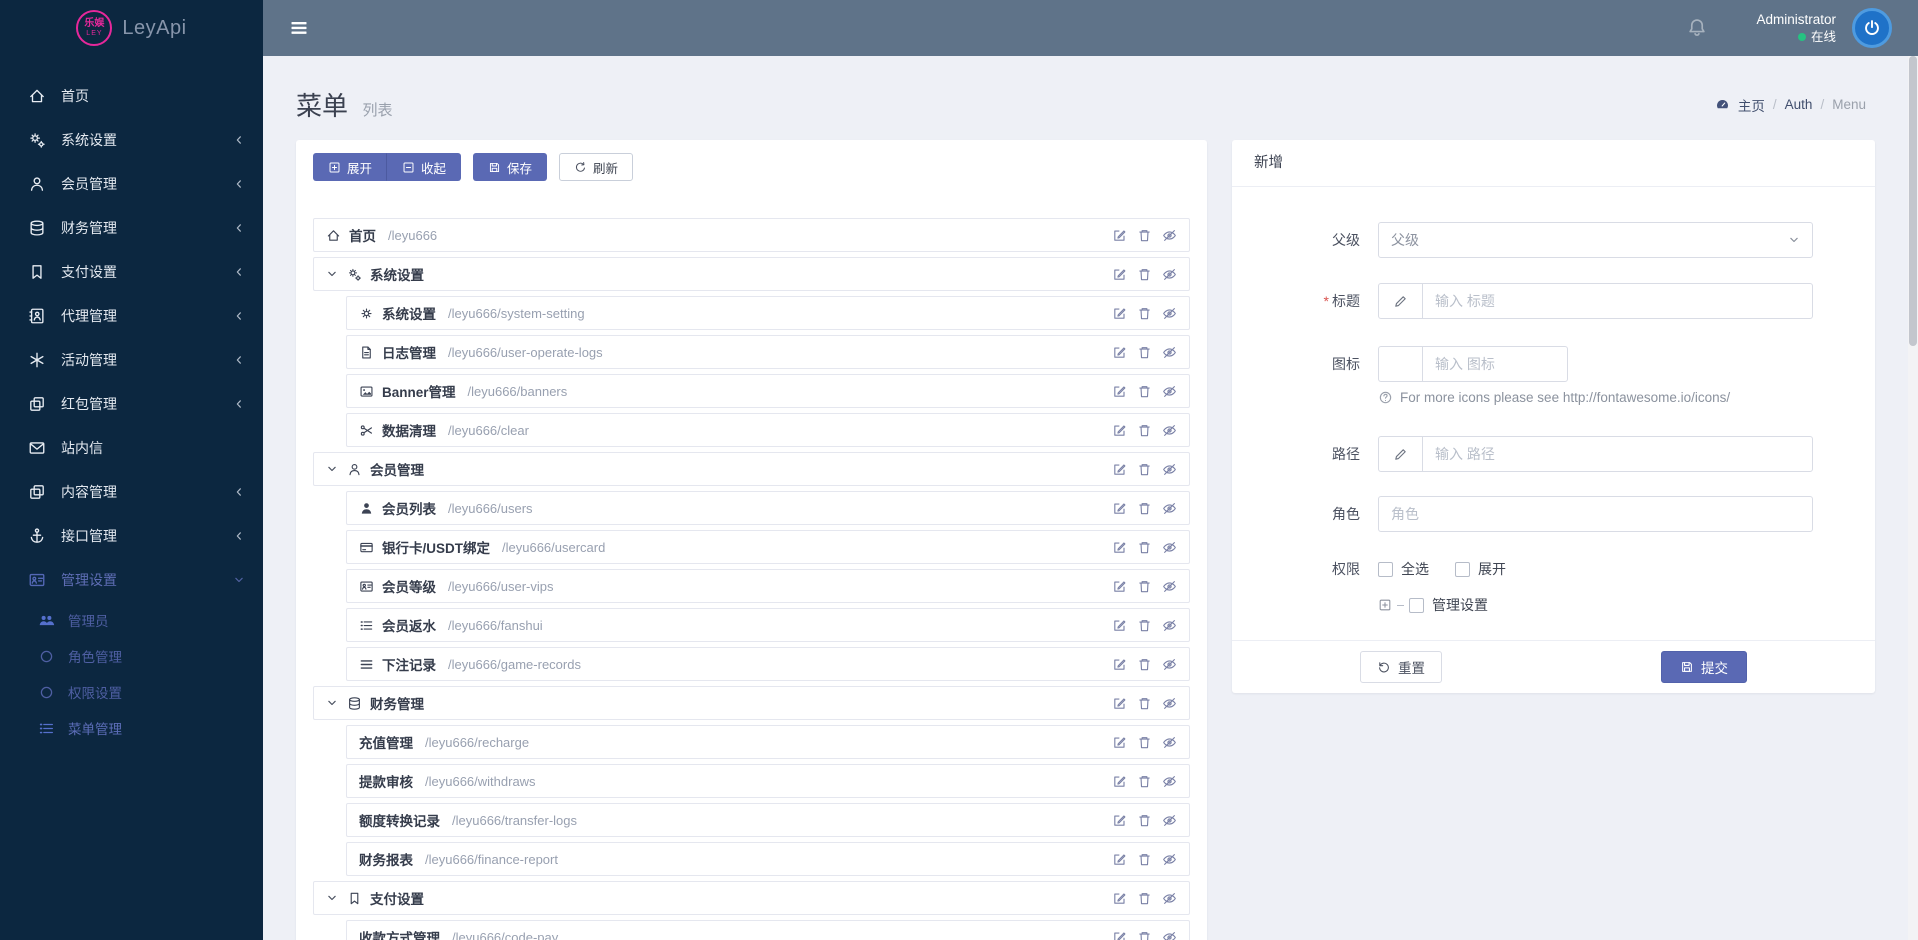  Describe the element at coordinates (1401, 667) in the screenshot. I see `reset-button: 重置` at that location.